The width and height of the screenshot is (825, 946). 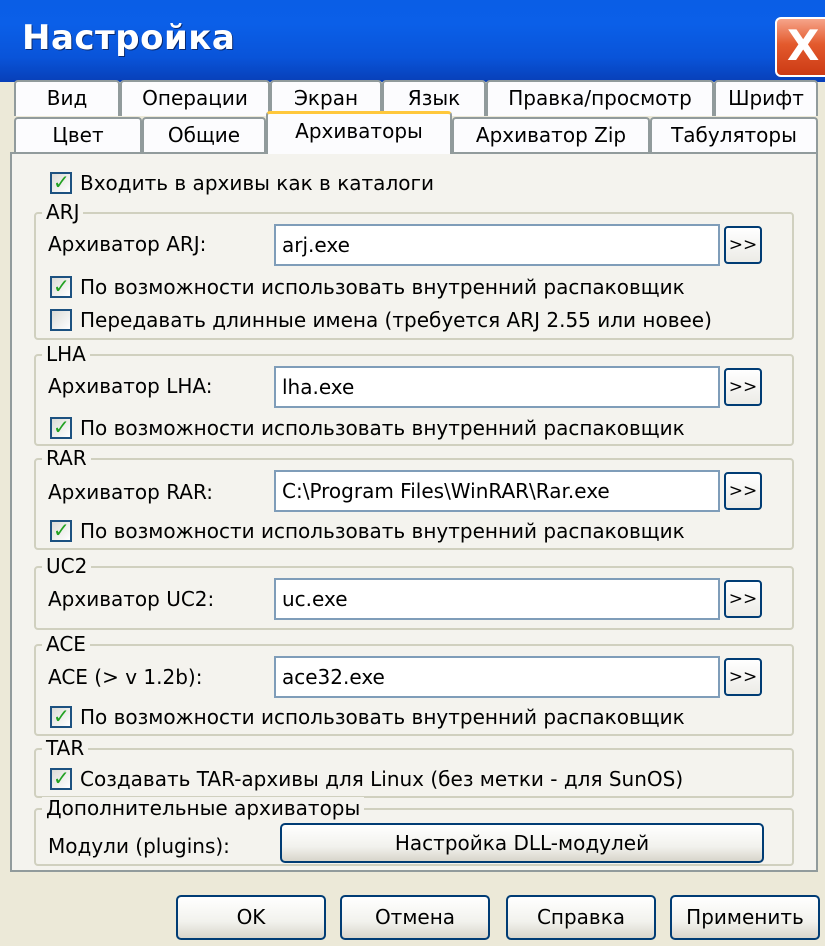 What do you see at coordinates (61, 320) in the screenshot?
I see `arj-long-names-checkbox` at bounding box center [61, 320].